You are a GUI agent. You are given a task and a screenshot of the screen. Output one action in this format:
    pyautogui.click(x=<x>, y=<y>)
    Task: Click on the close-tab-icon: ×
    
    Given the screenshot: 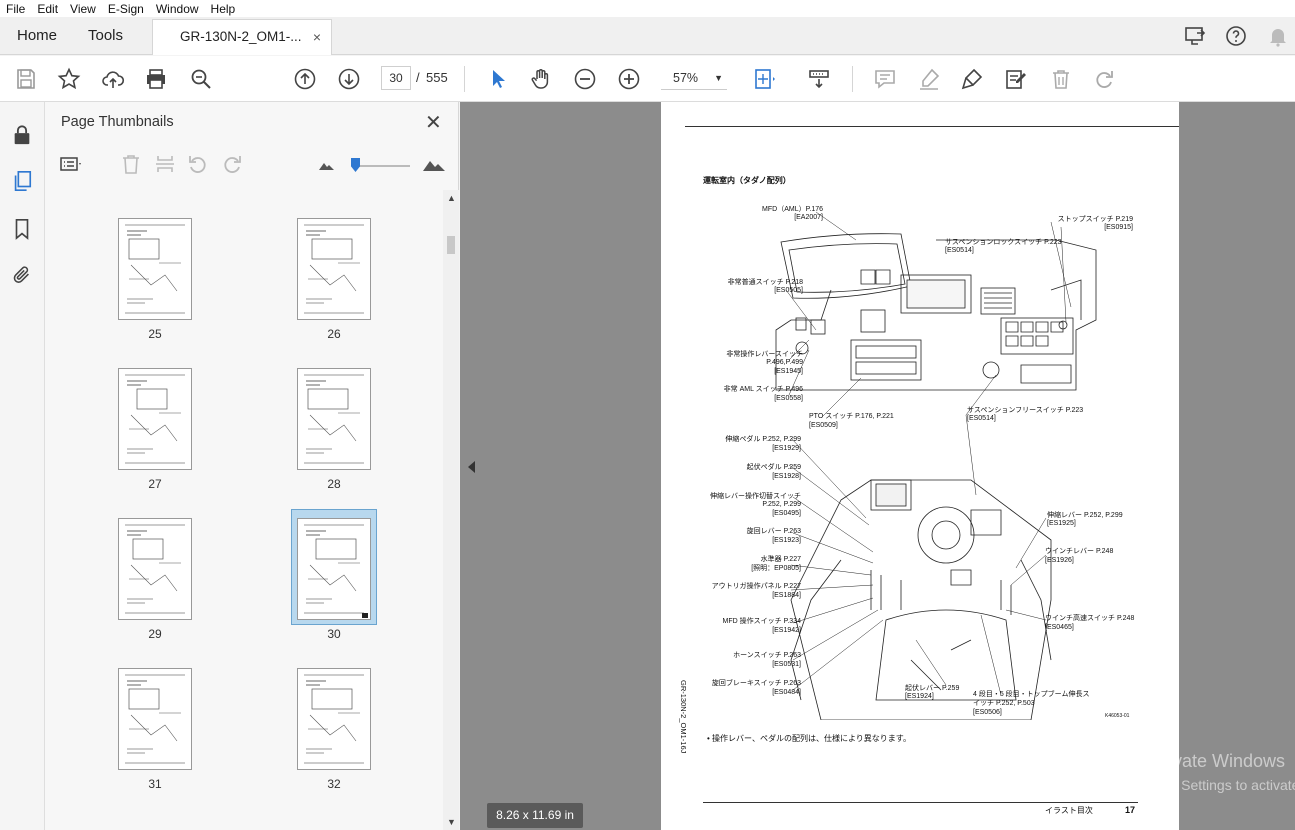 What is the action you would take?
    pyautogui.click(x=317, y=37)
    